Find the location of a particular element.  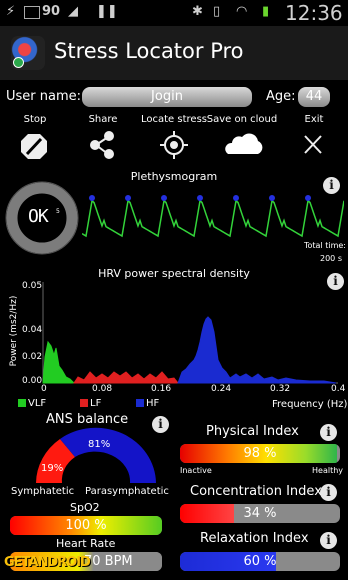

hrv-psd-chart is located at coordinates (190, 333).